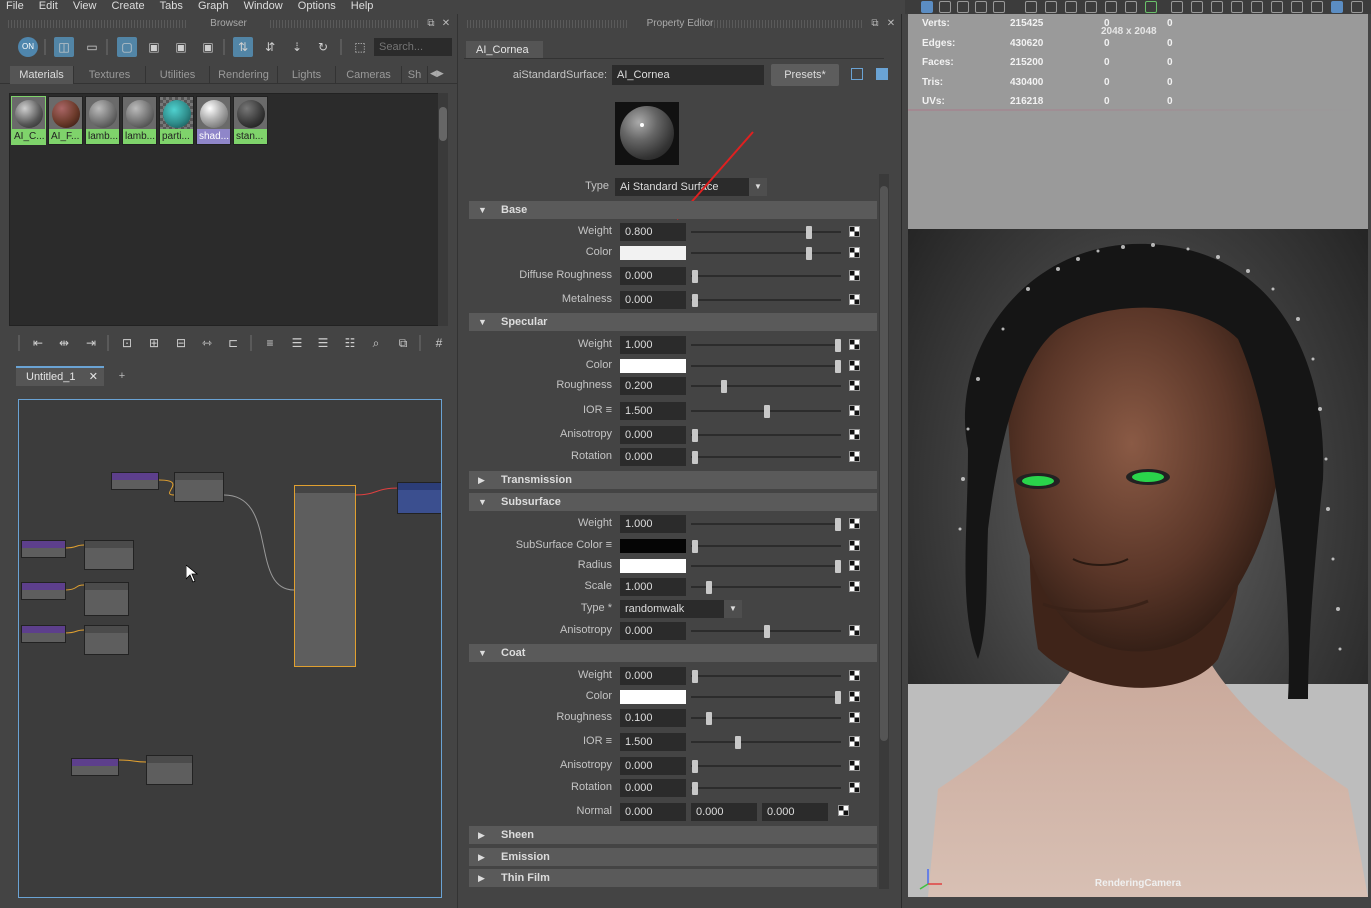 This screenshot has width=1371, height=908. I want to click on grid-icon: #, so click(439, 343).